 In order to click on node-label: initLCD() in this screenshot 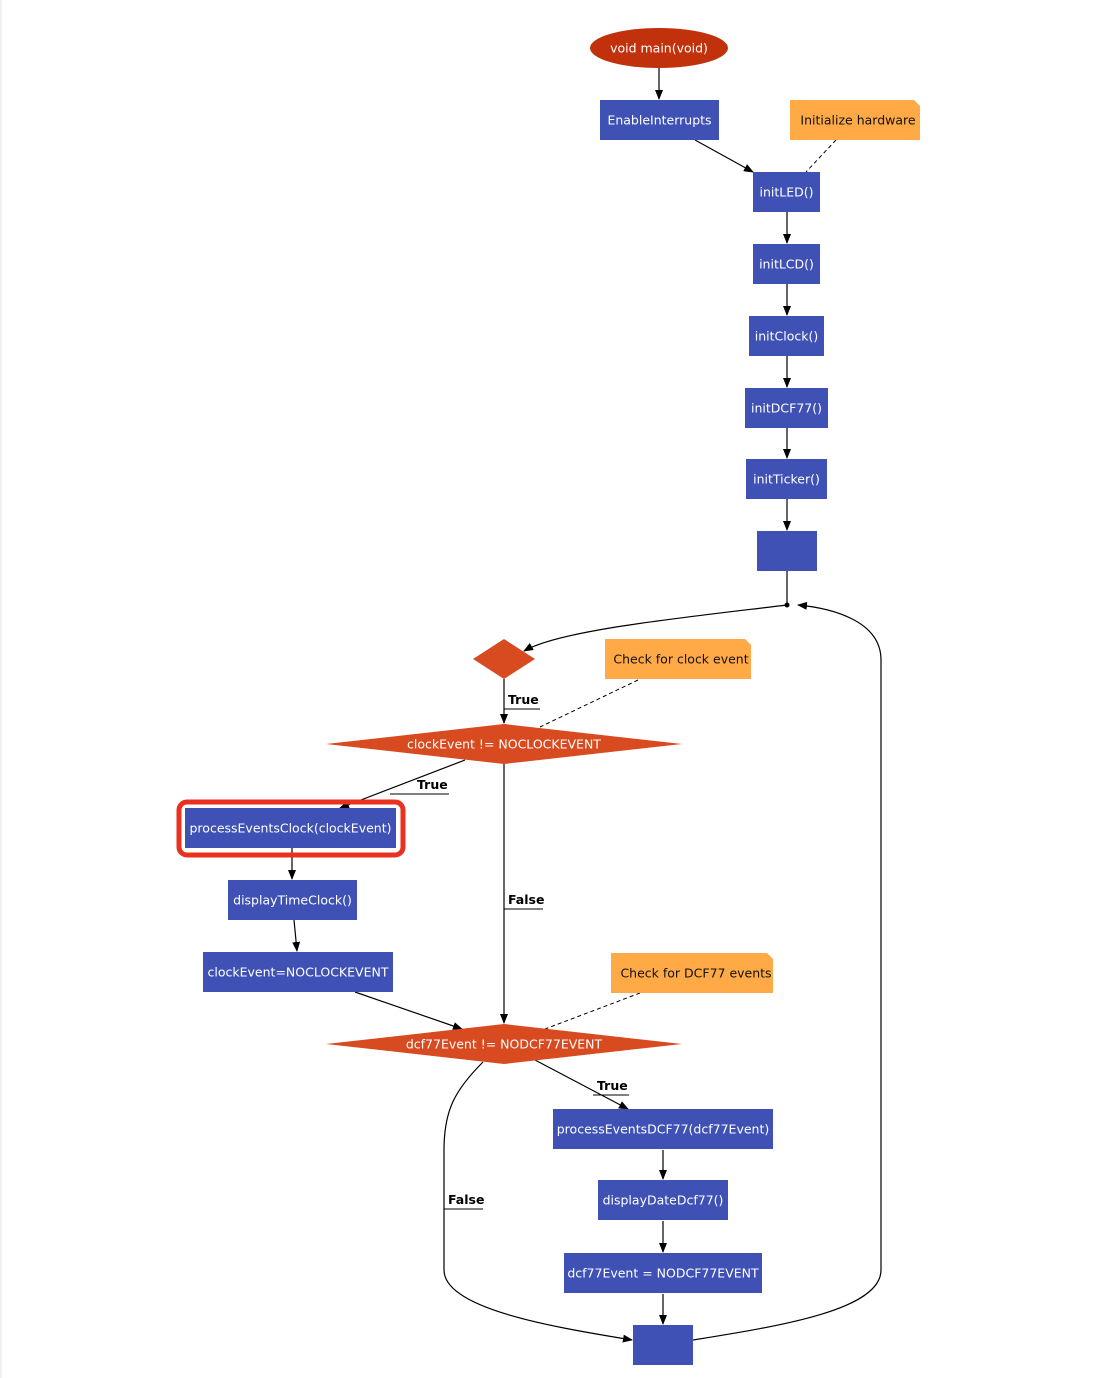, I will do `click(786, 264)`.